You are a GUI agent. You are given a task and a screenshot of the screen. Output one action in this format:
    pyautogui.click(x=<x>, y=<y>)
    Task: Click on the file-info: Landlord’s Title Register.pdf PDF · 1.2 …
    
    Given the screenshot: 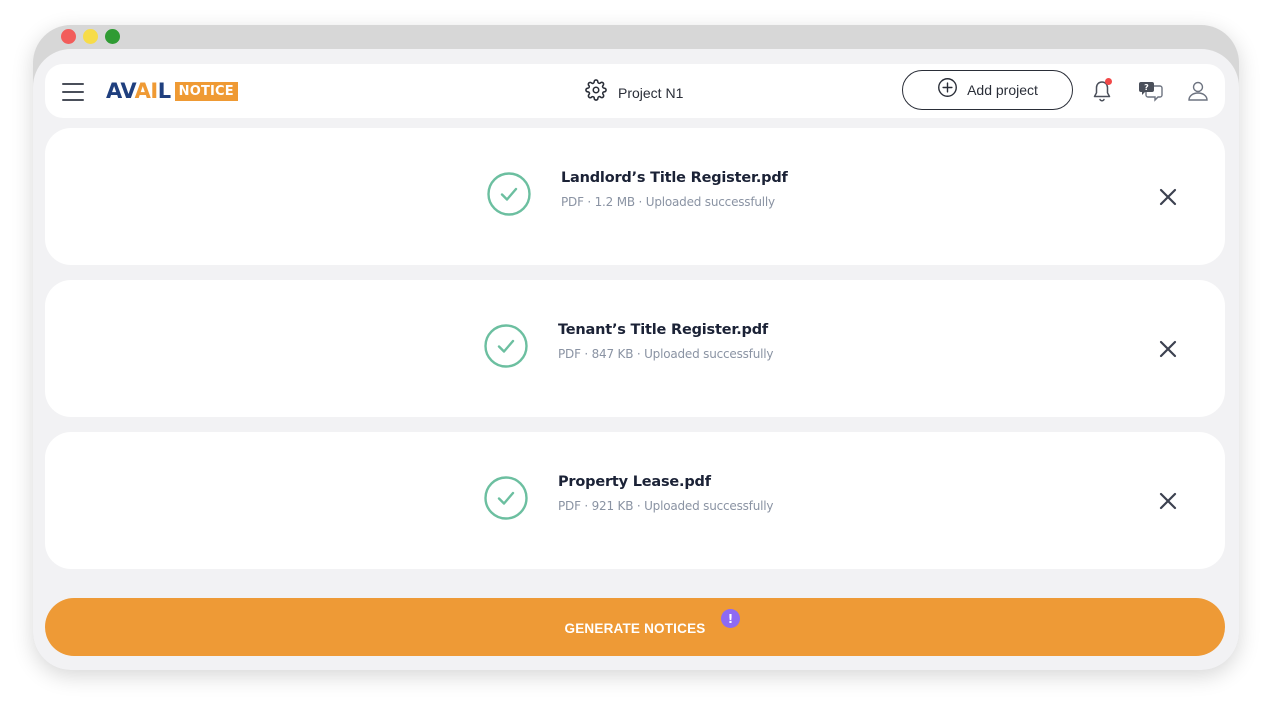 What is the action you would take?
    pyautogui.click(x=674, y=189)
    